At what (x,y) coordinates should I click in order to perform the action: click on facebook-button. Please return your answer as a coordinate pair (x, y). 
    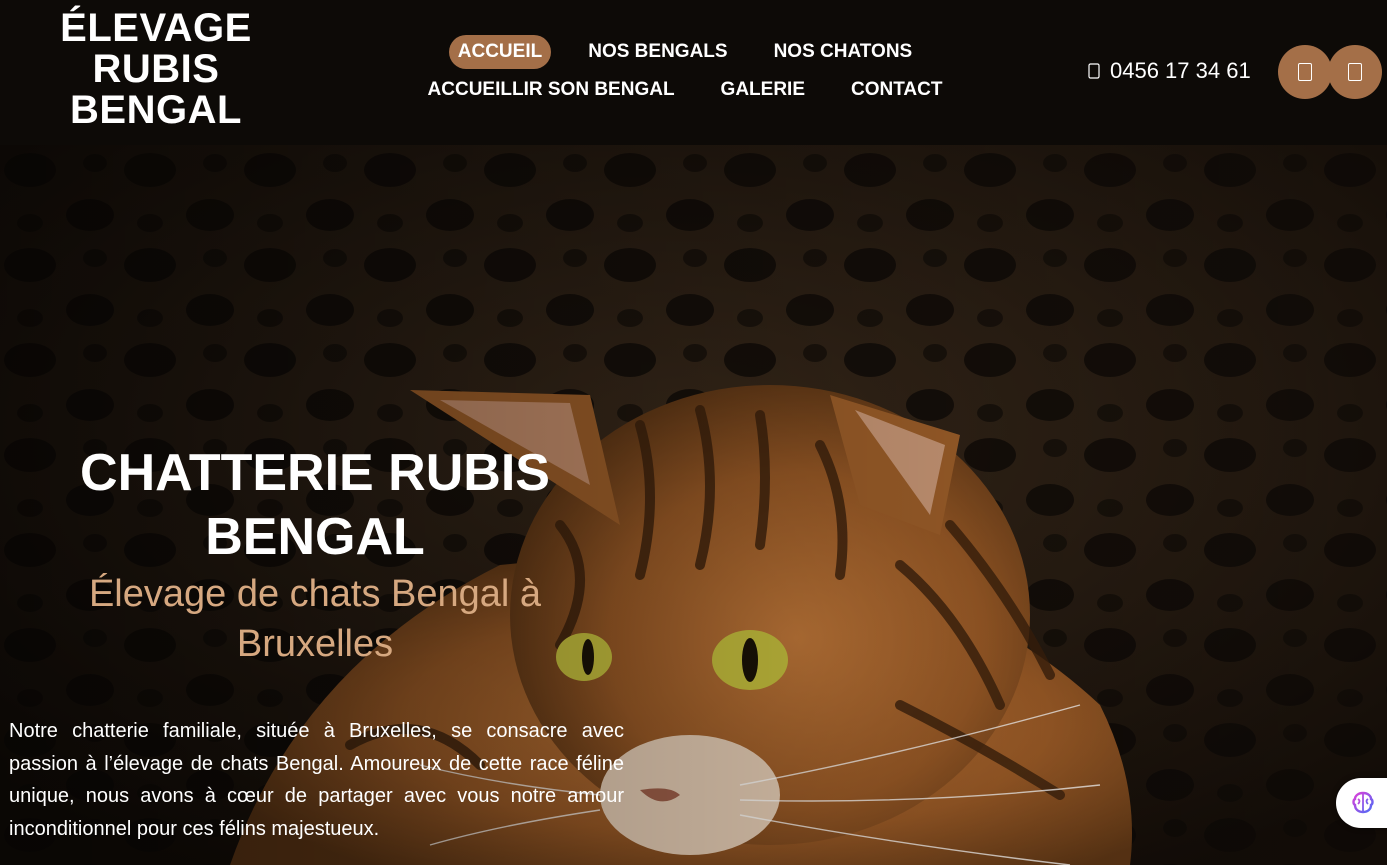
    Looking at the image, I should click on (1305, 72).